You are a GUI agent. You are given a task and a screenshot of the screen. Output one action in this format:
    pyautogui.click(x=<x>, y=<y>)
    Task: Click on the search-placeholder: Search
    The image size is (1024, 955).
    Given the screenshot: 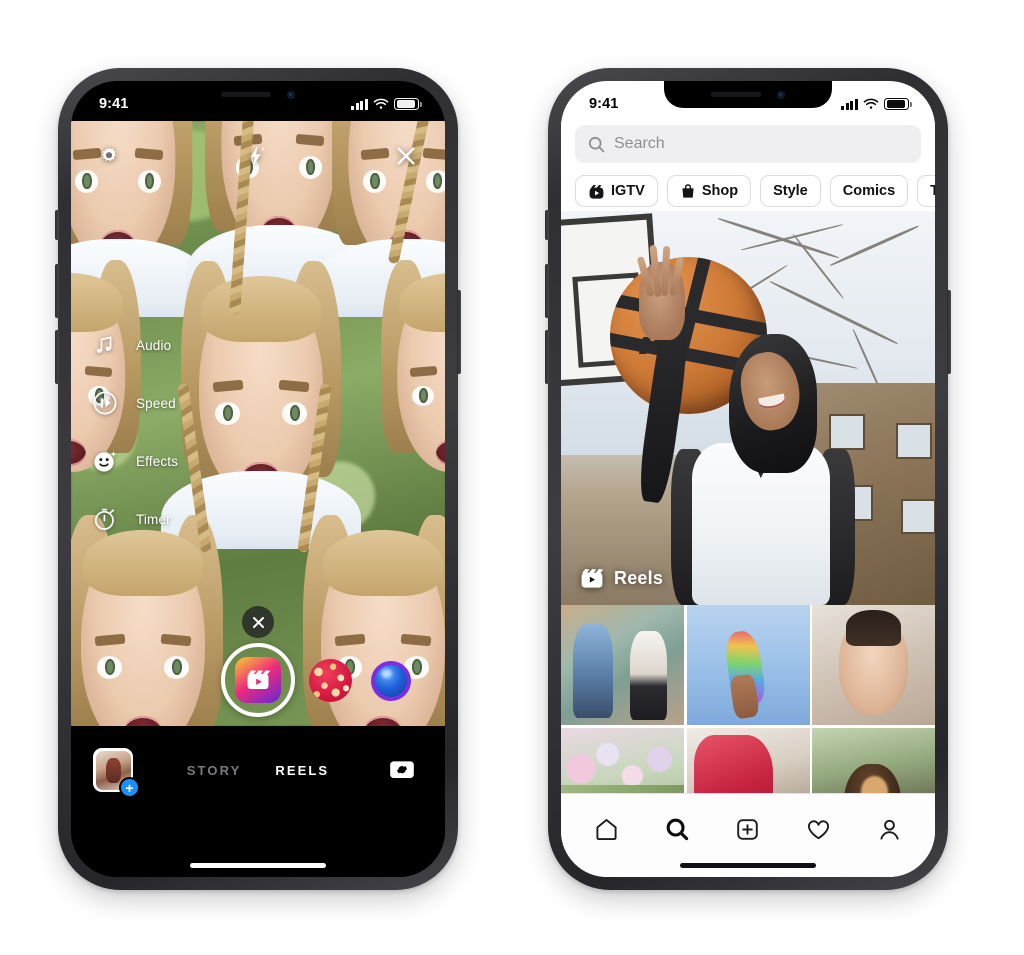 What is the action you would take?
    pyautogui.click(x=639, y=143)
    